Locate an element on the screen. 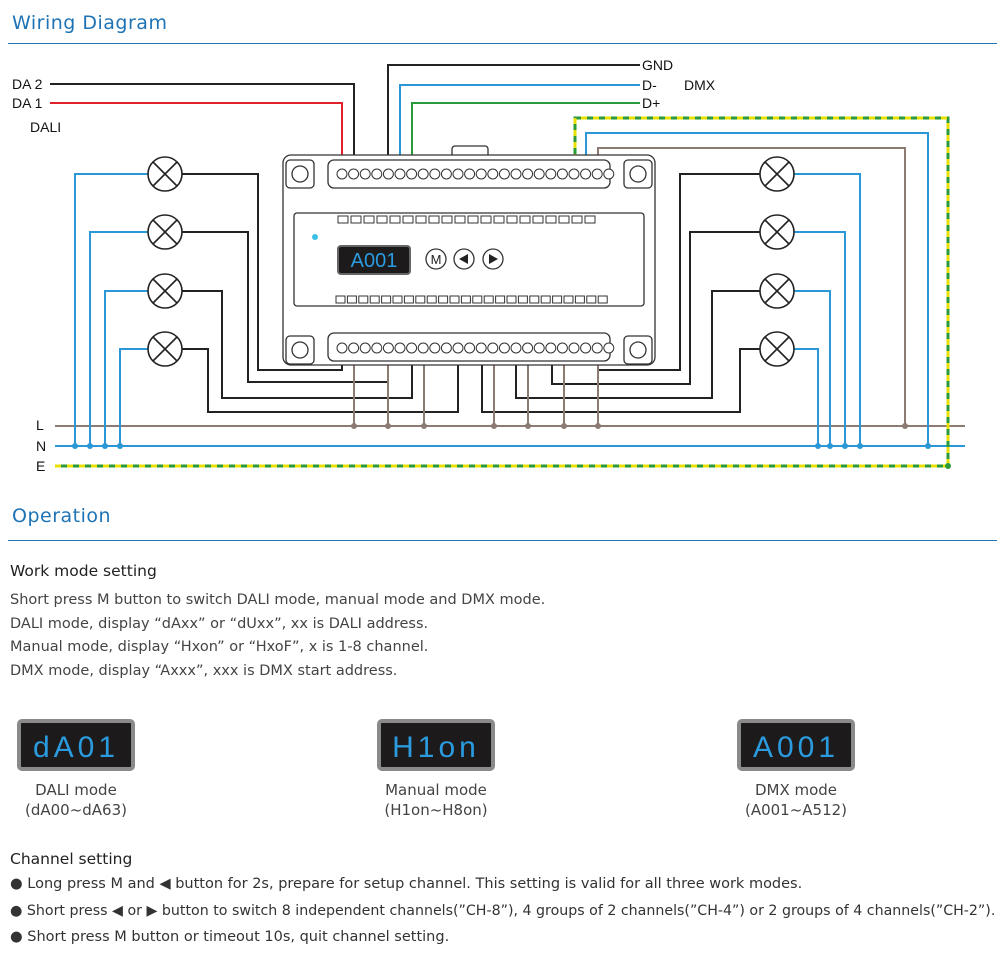  svg-text: H1on is located at coordinates (436, 747).